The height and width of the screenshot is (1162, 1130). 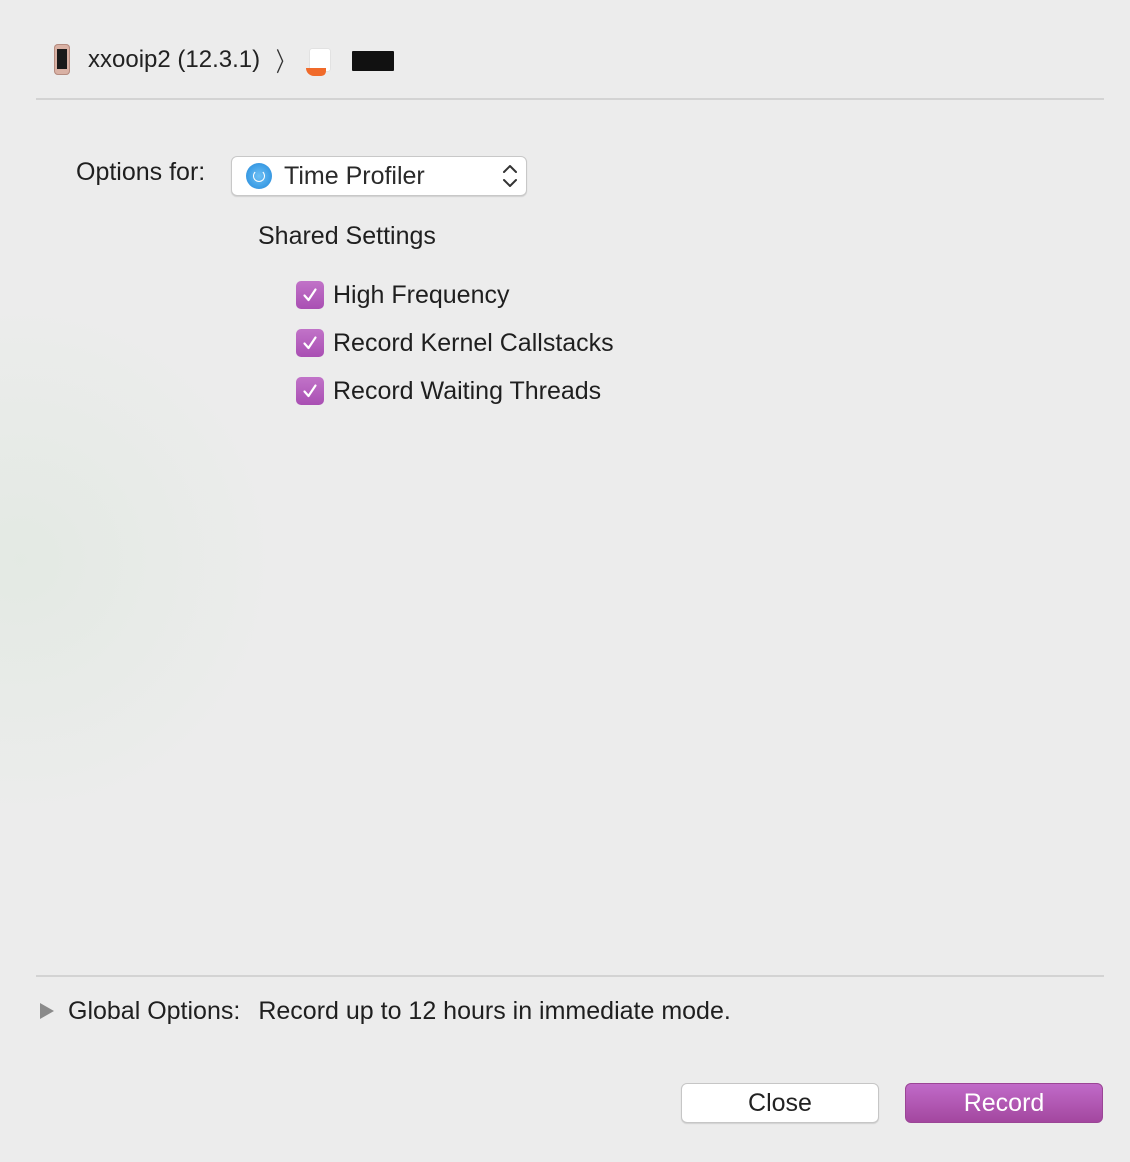 I want to click on record-waiting-threads-option: Record Waiting Threads, so click(x=448, y=391).